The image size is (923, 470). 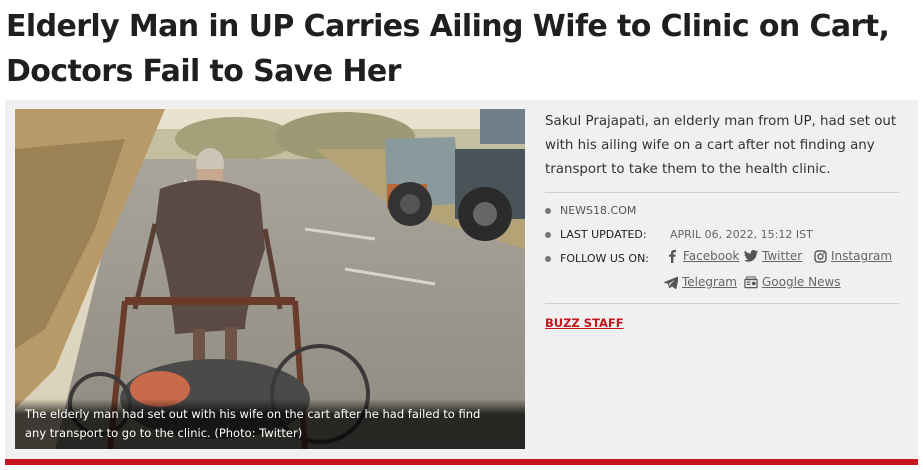 I want to click on google-news-label: Google News, so click(x=801, y=282).